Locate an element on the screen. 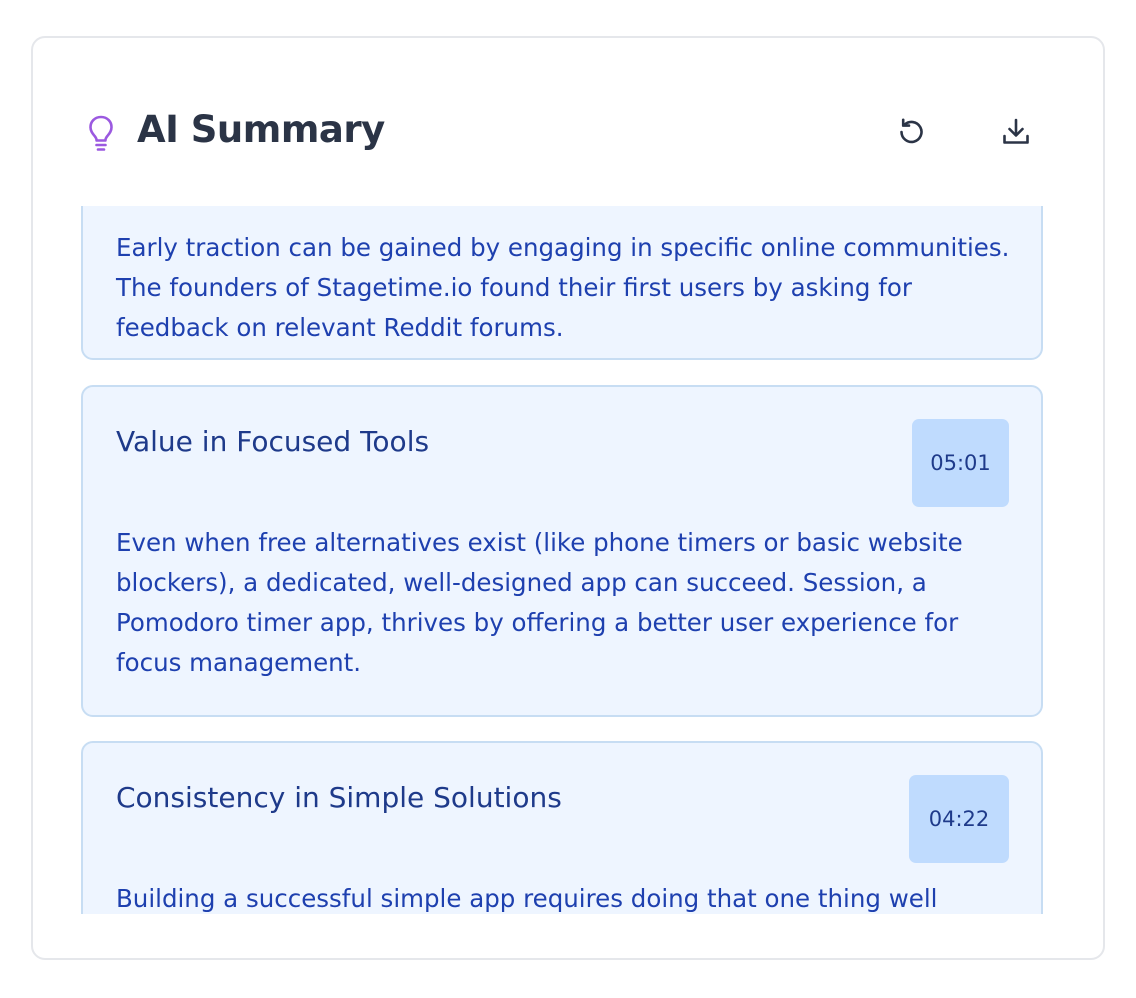  summary-card-title: Consistency in Simple Solutions is located at coordinates (339, 797).